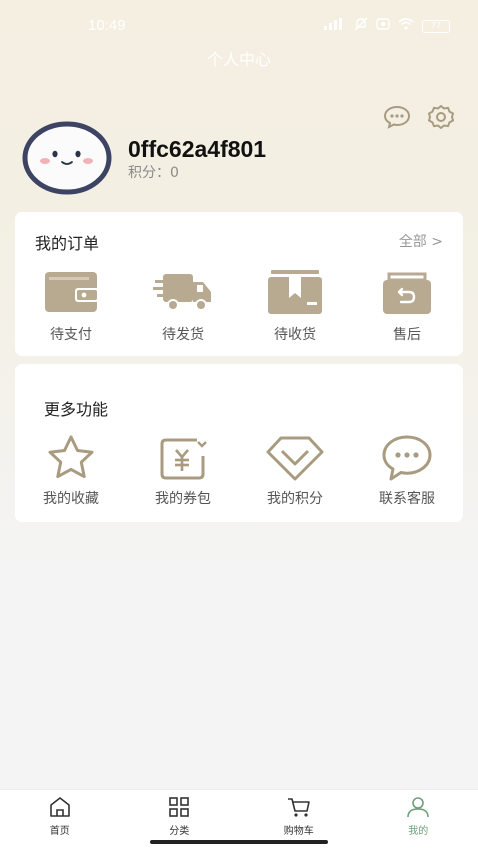  Describe the element at coordinates (335, 26) in the screenshot. I see `signal-icon` at that location.